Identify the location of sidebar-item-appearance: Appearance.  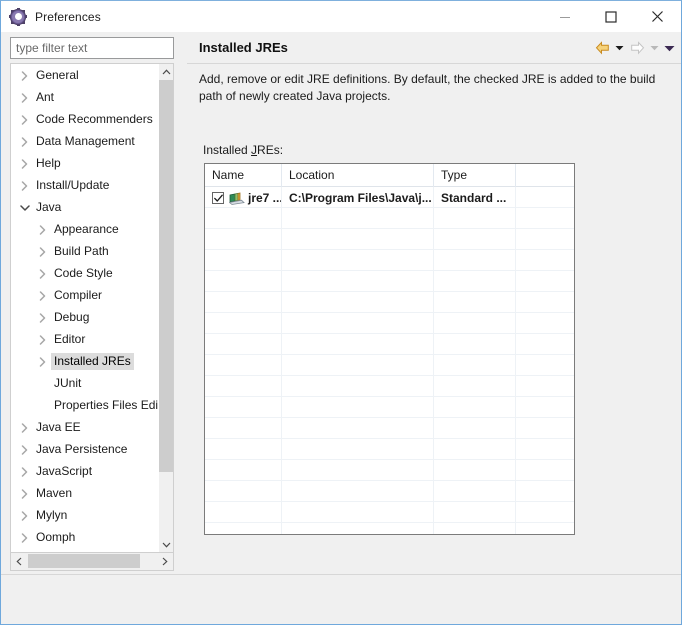
(84, 229).